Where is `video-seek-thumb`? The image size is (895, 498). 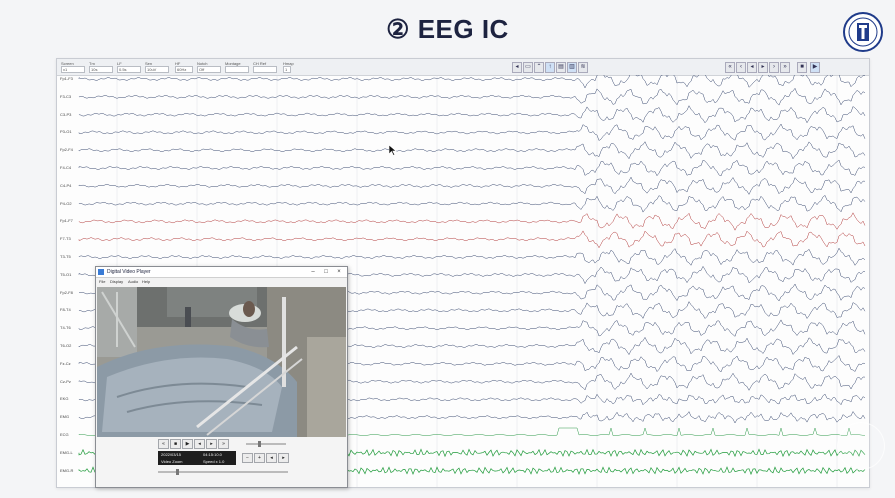 video-seek-thumb is located at coordinates (177, 472).